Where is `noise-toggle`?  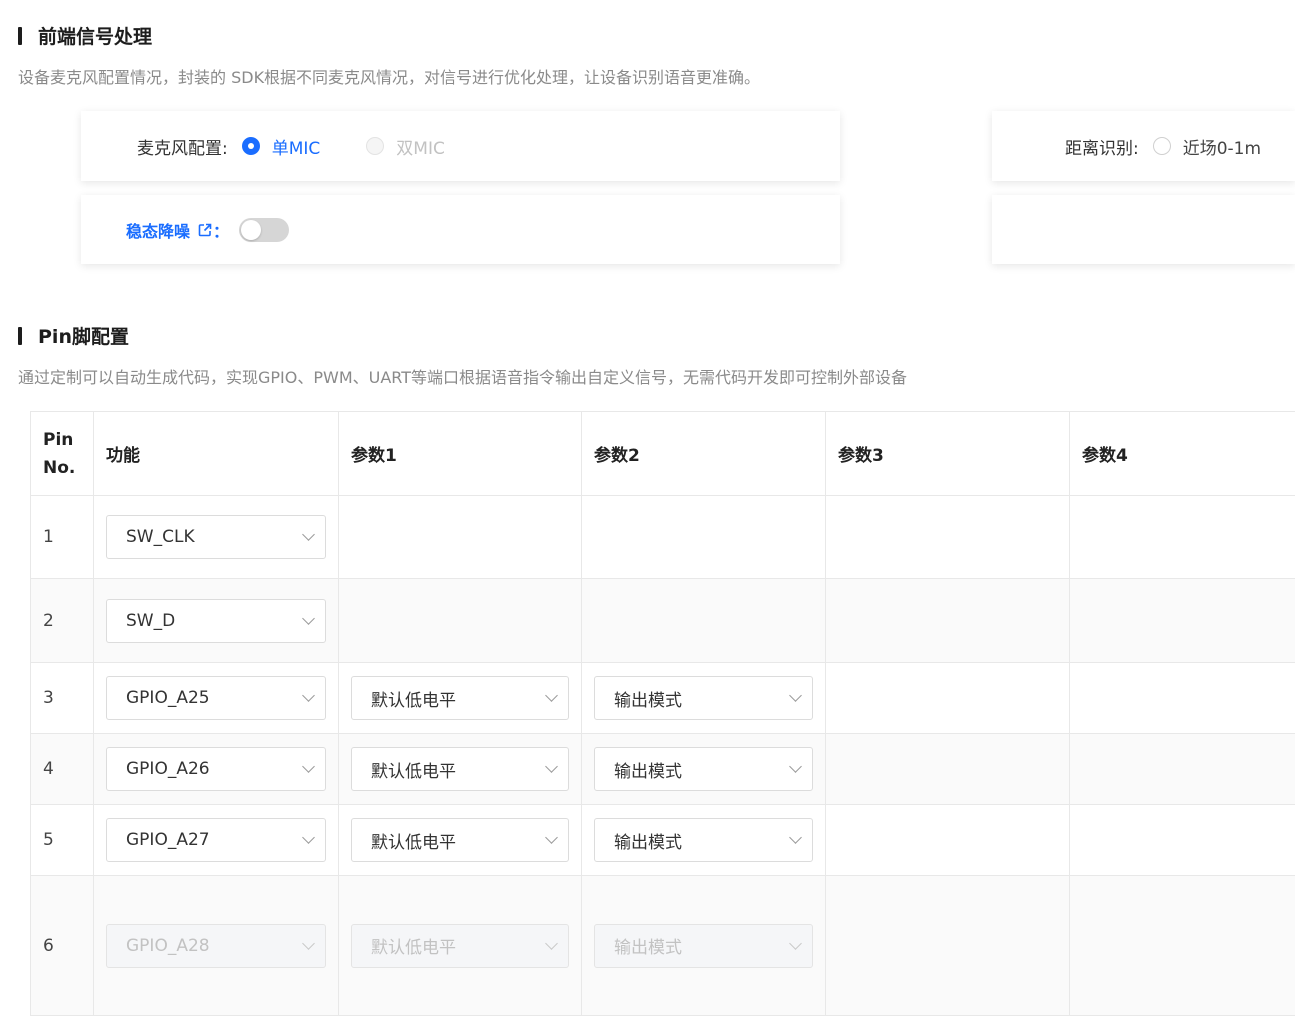 noise-toggle is located at coordinates (264, 229).